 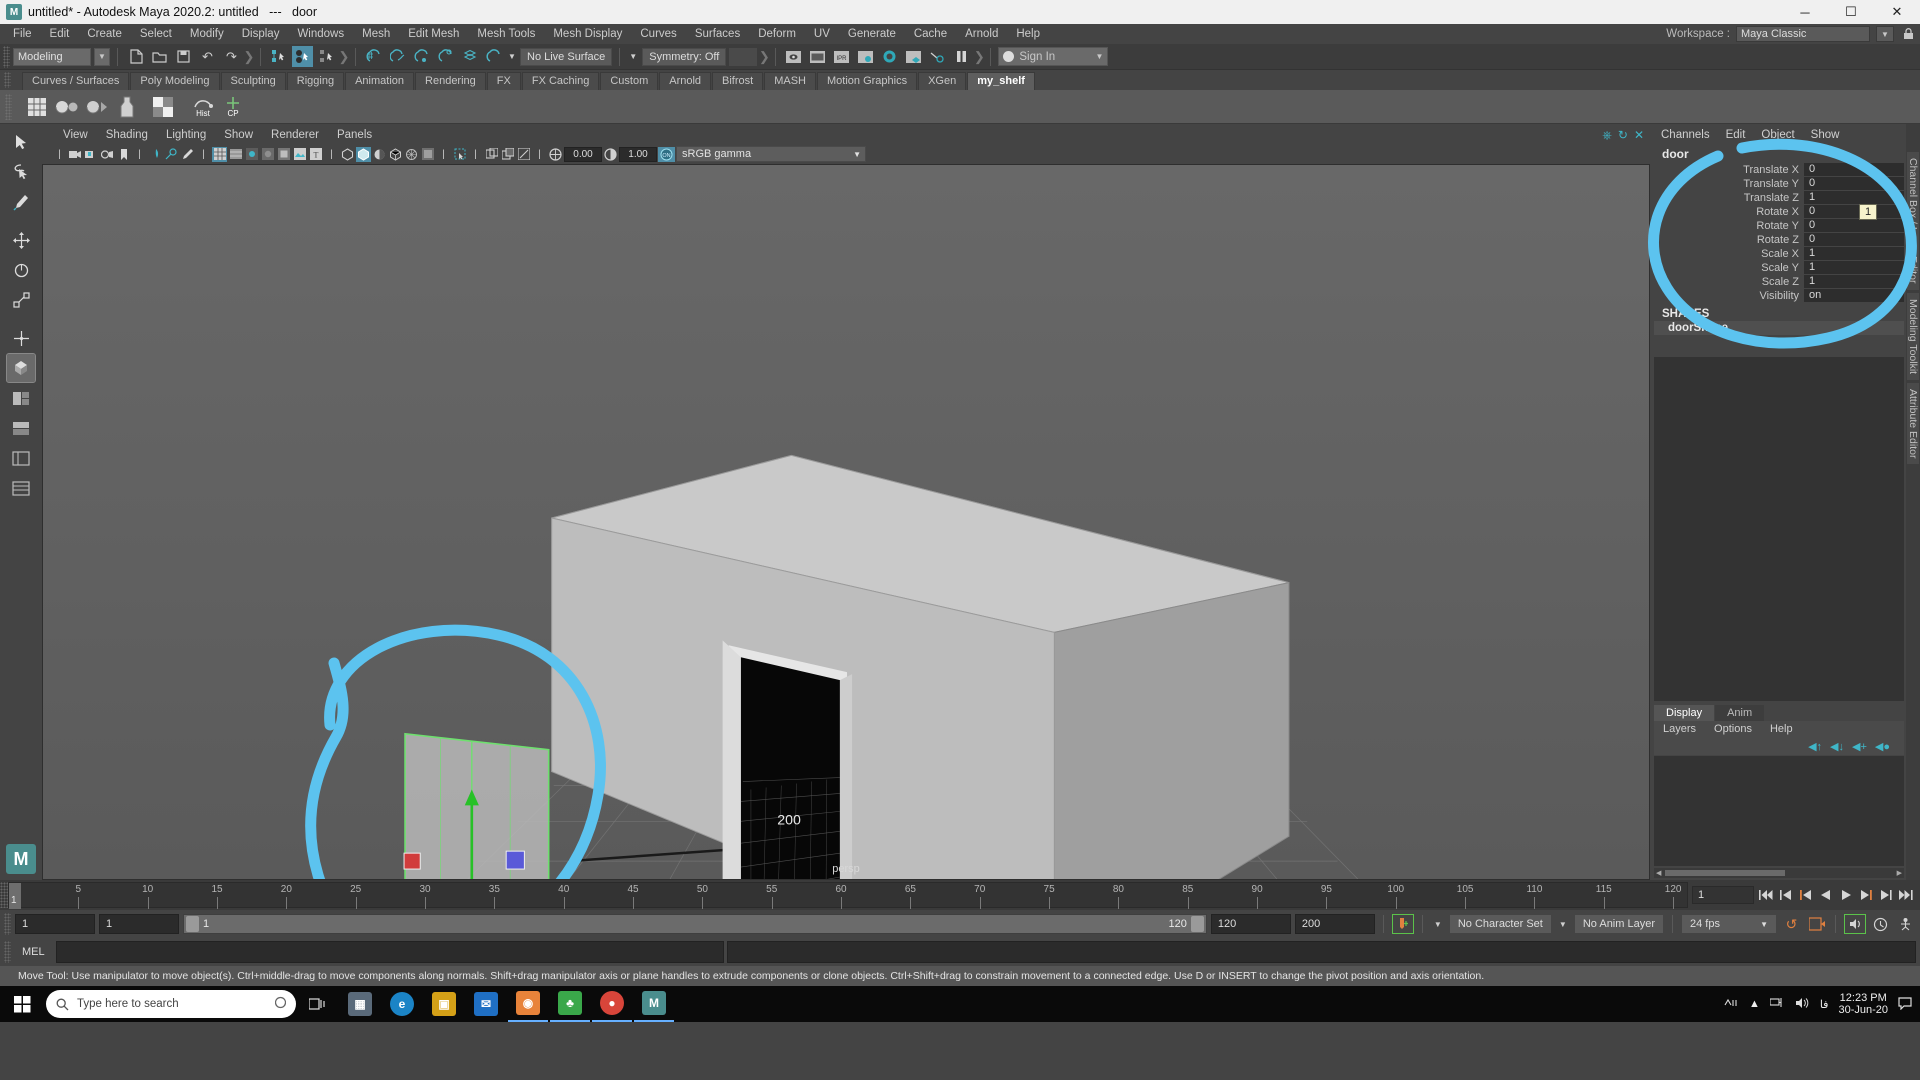 What do you see at coordinates (7, 80) in the screenshot?
I see `shelf-grip` at bounding box center [7, 80].